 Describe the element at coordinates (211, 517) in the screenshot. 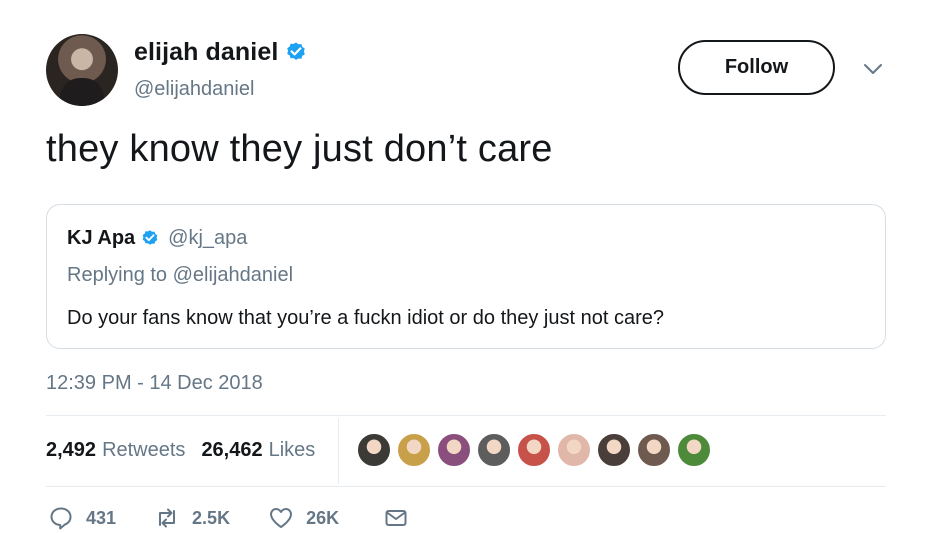

I see `retweet-count: 2.5K` at that location.